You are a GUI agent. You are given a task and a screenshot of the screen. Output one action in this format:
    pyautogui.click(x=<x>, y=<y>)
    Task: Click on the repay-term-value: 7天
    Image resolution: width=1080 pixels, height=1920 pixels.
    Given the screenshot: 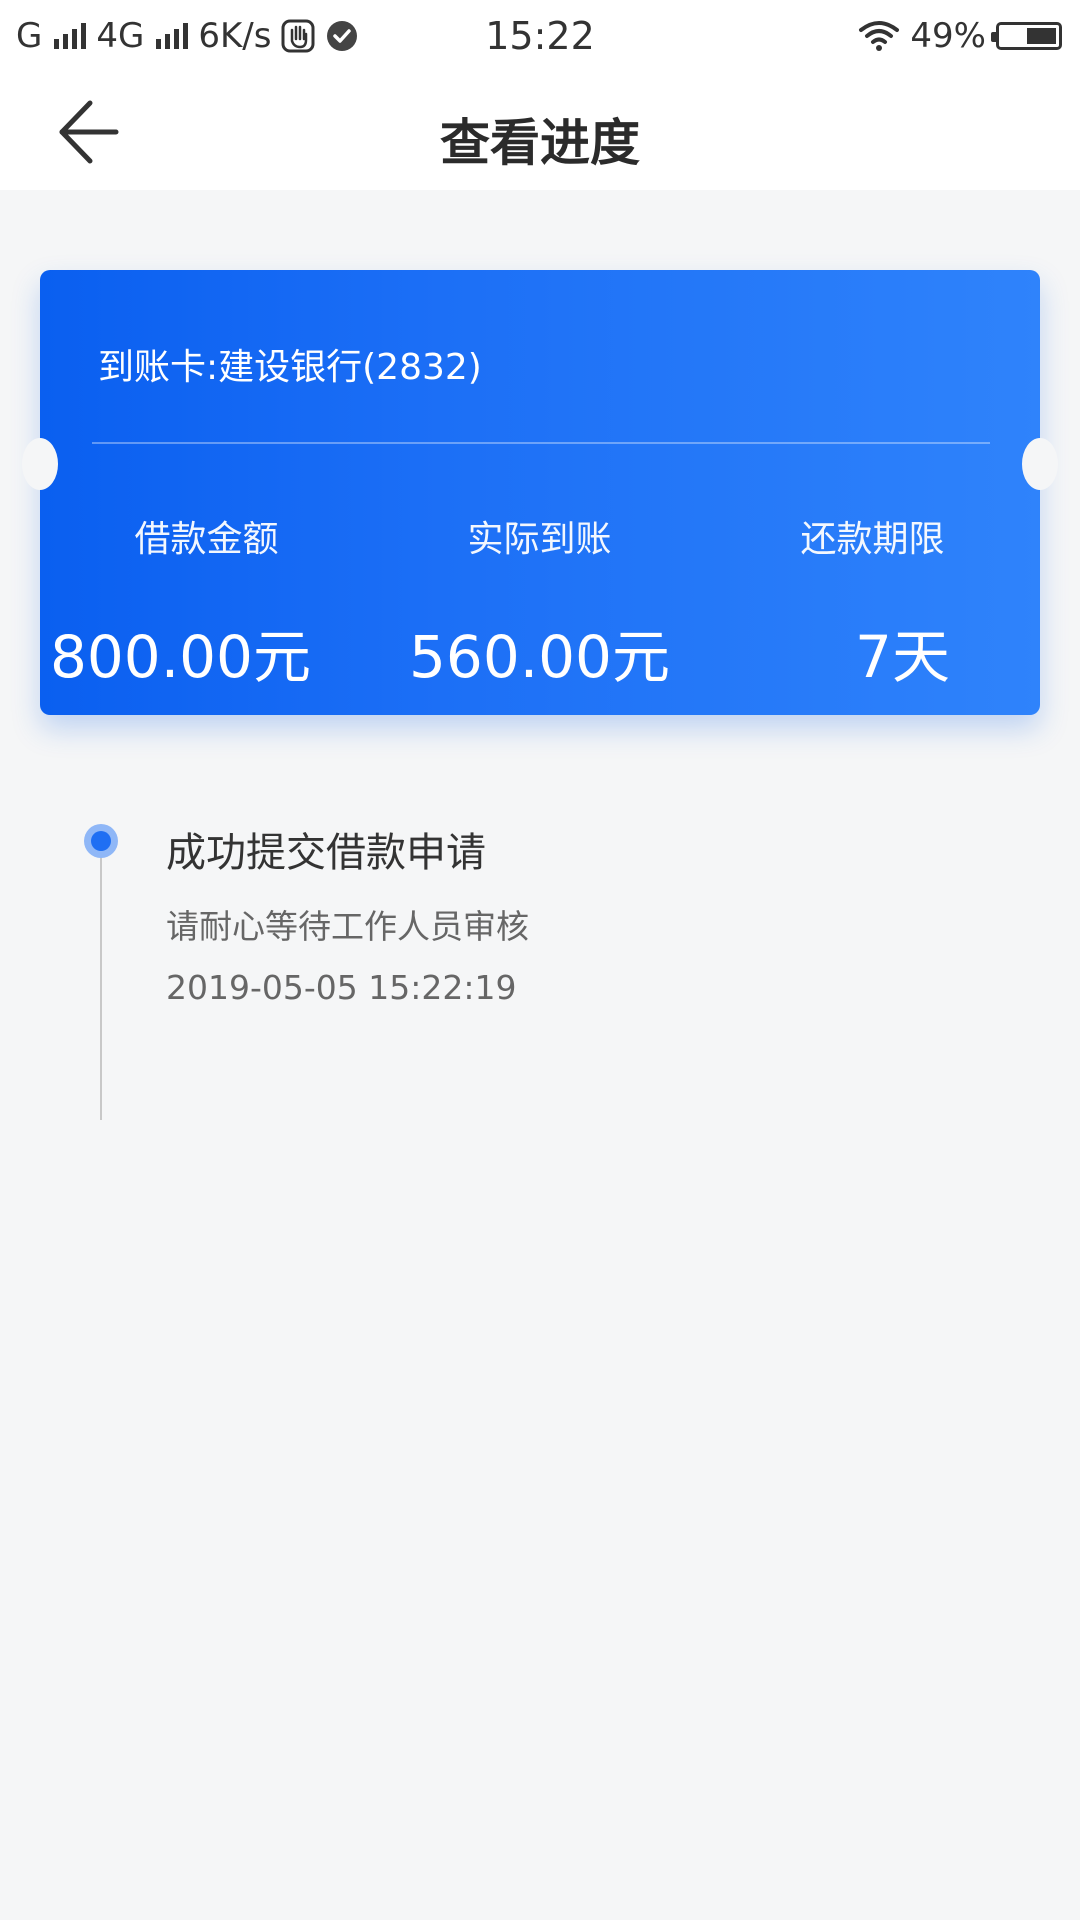 What is the action you would take?
    pyautogui.click(x=902, y=657)
    